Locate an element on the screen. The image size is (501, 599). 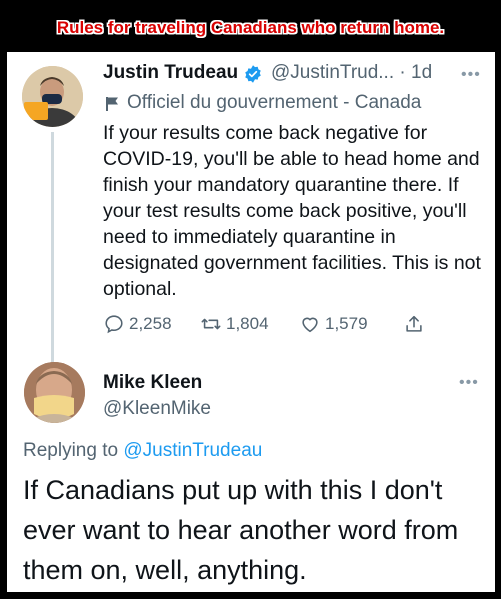
replying-to-prefix: Replying to is located at coordinates (73, 450).